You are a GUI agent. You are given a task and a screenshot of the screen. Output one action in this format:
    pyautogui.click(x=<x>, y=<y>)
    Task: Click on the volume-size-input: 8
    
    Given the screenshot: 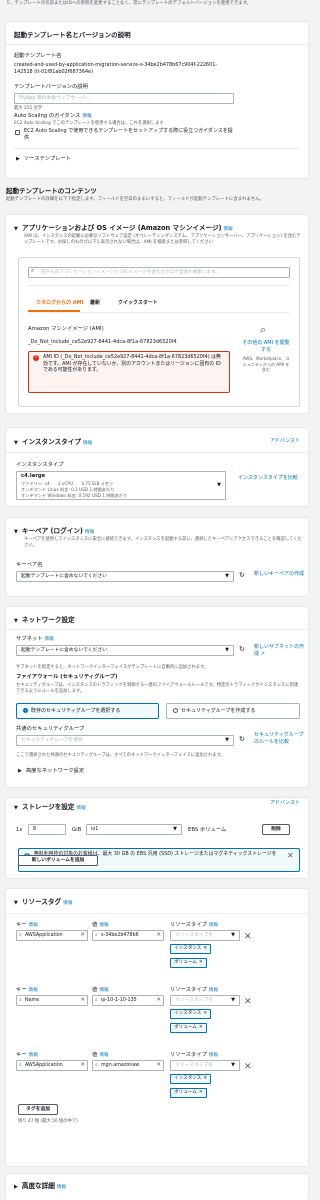 What is the action you would take?
    pyautogui.click(x=47, y=829)
    